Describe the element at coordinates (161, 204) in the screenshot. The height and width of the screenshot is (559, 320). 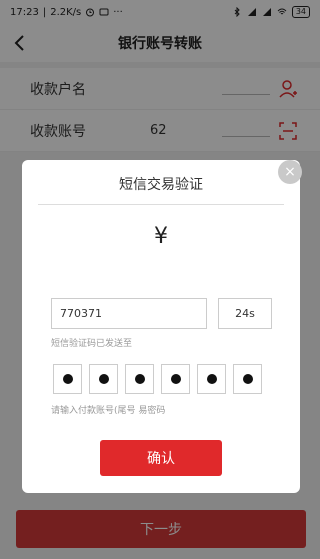
I see `dialog-divider` at that location.